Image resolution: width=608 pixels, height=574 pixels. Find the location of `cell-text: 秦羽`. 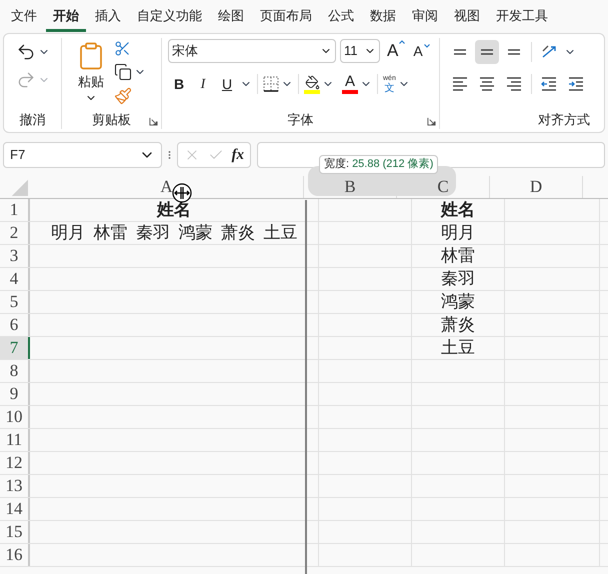

cell-text: 秦羽 is located at coordinates (458, 279).